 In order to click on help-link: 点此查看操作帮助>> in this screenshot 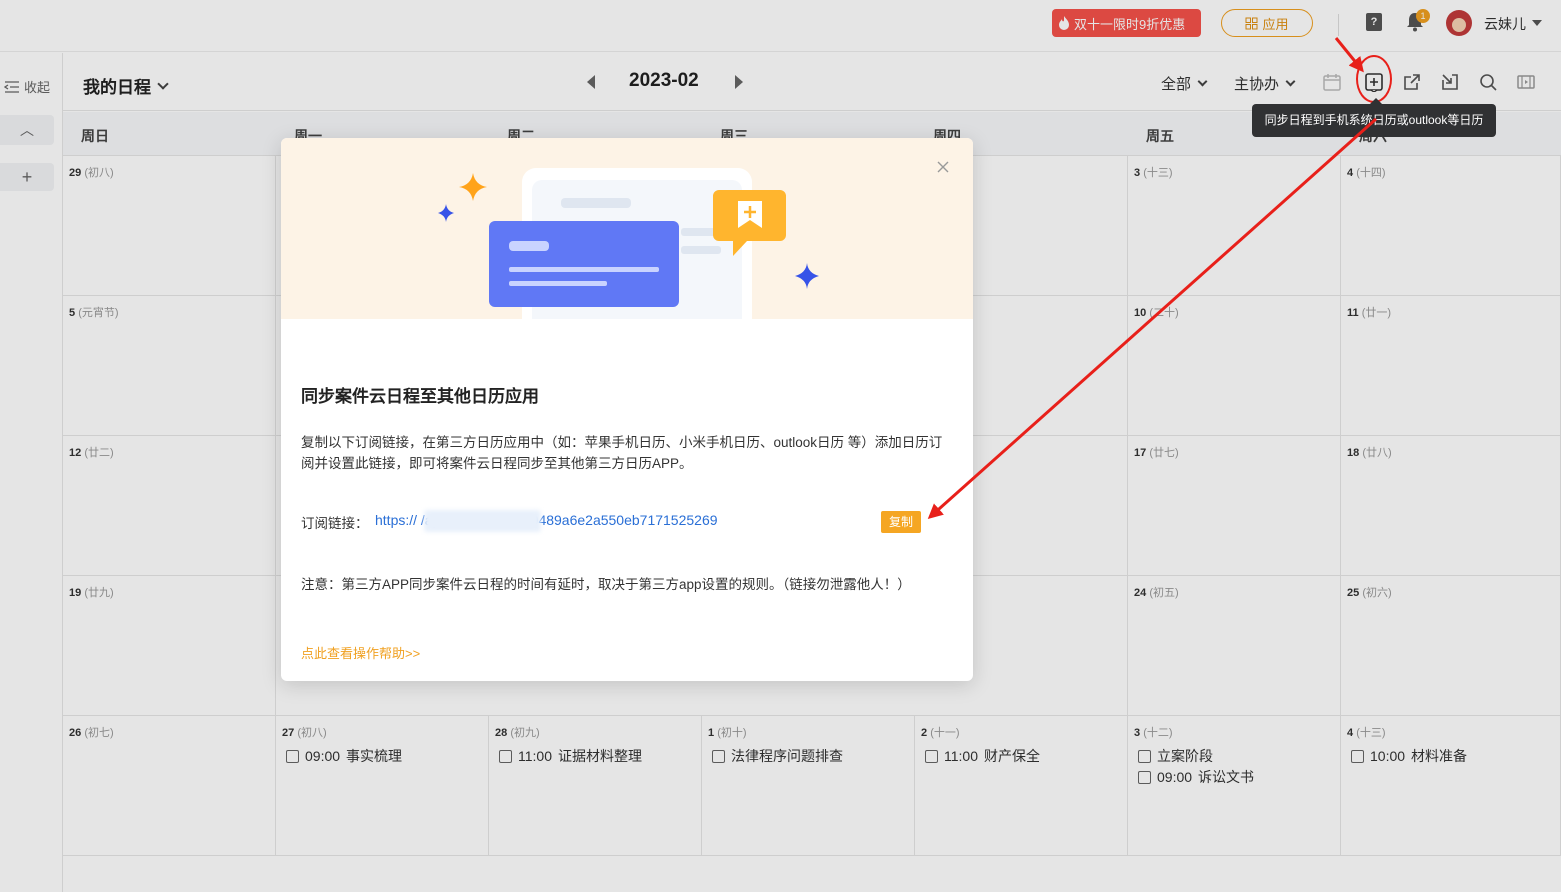, I will do `click(360, 652)`.